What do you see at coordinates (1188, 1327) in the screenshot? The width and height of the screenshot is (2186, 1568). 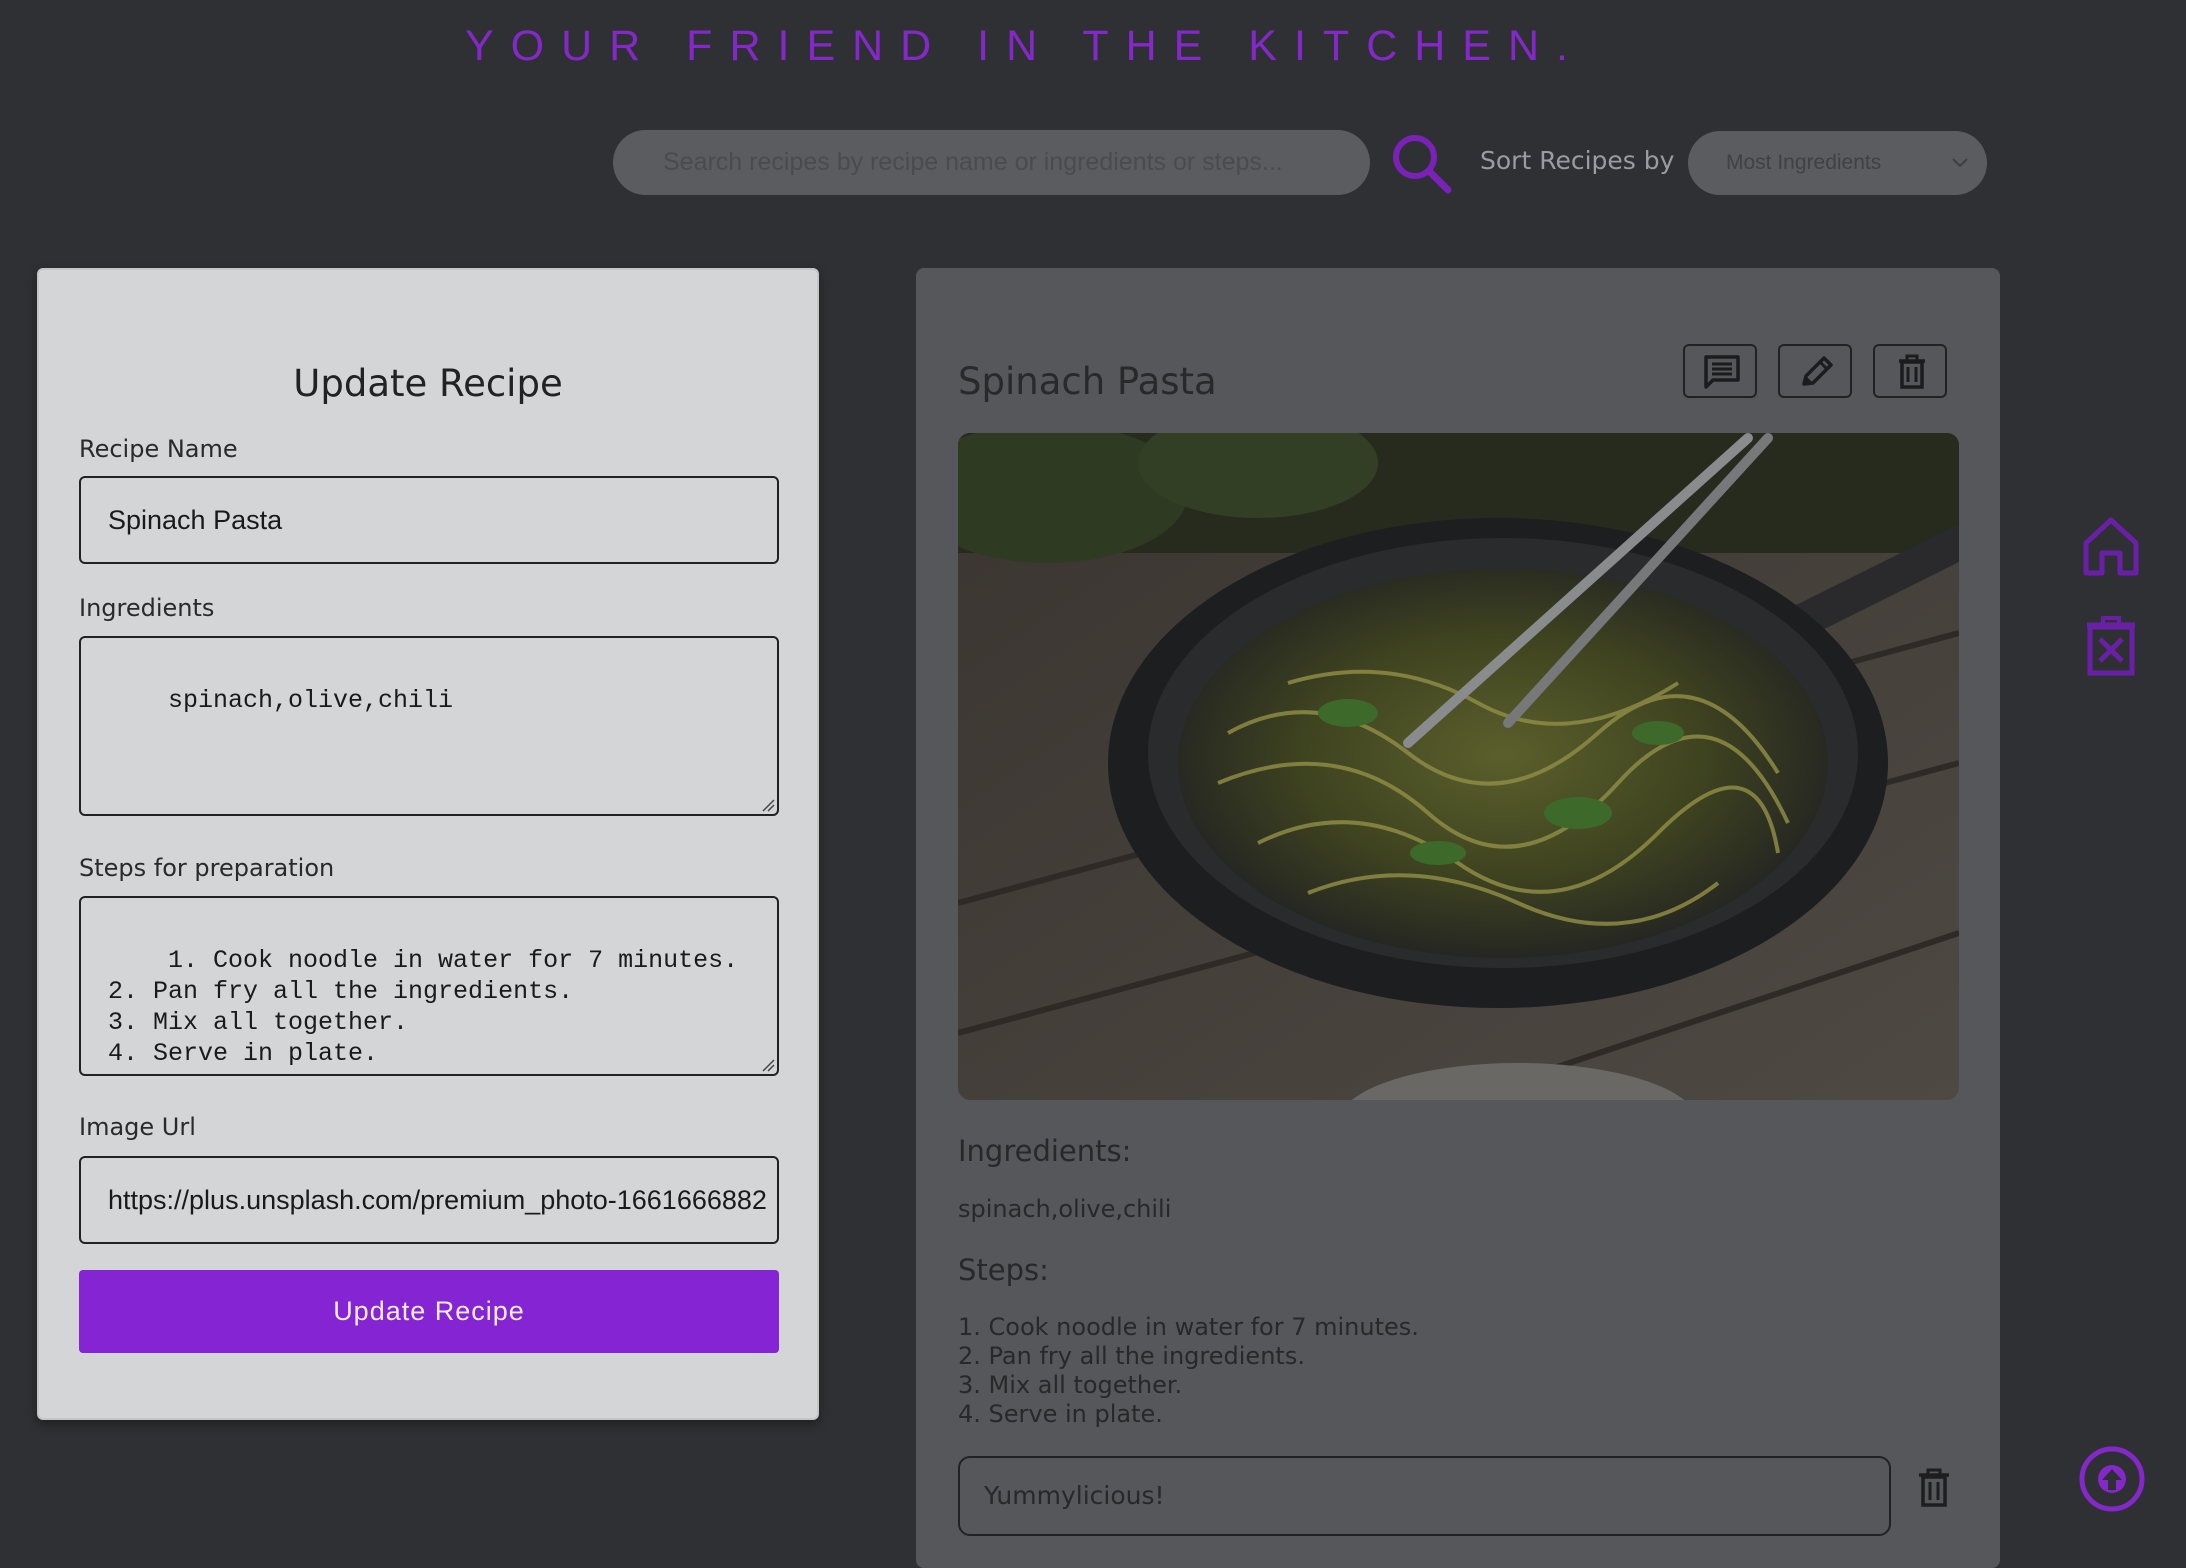 I see `list-item: 1. Cook noodle in water for 7 minutes.` at bounding box center [1188, 1327].